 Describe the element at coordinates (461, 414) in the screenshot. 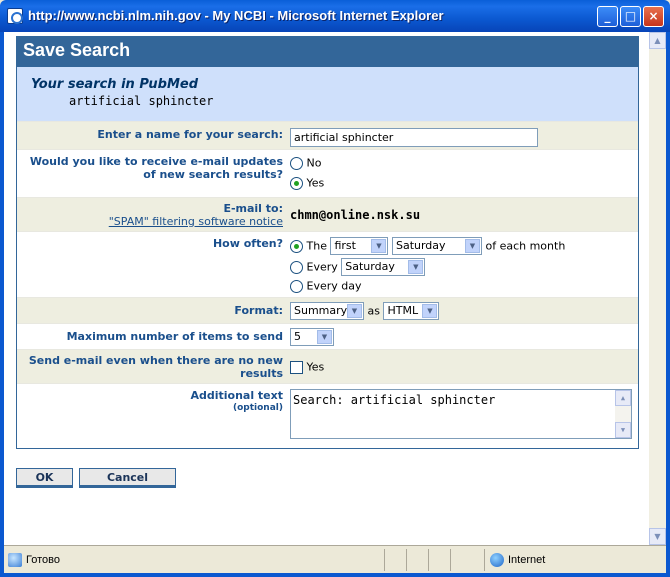

I see `additional-text-area: Search: artificial sphincter ▲ ▼` at that location.